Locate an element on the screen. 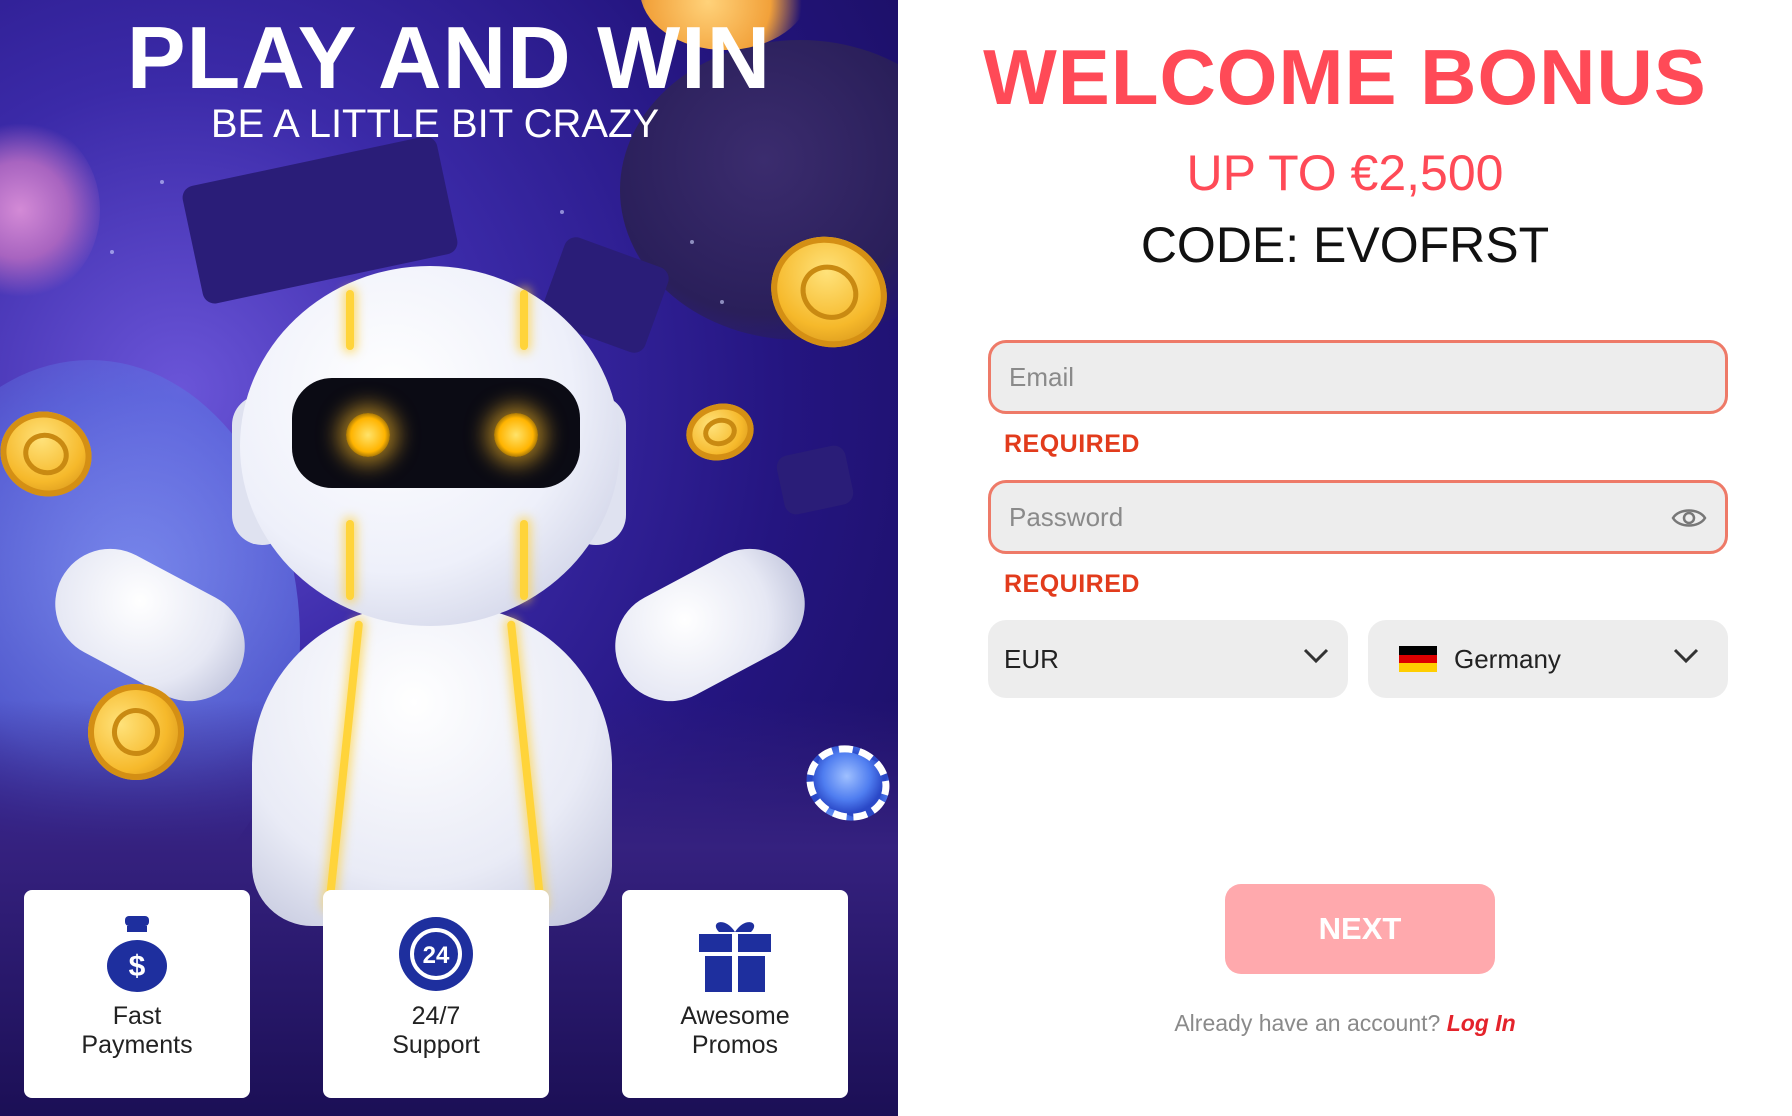  country-select: Germany is located at coordinates (1548, 659).